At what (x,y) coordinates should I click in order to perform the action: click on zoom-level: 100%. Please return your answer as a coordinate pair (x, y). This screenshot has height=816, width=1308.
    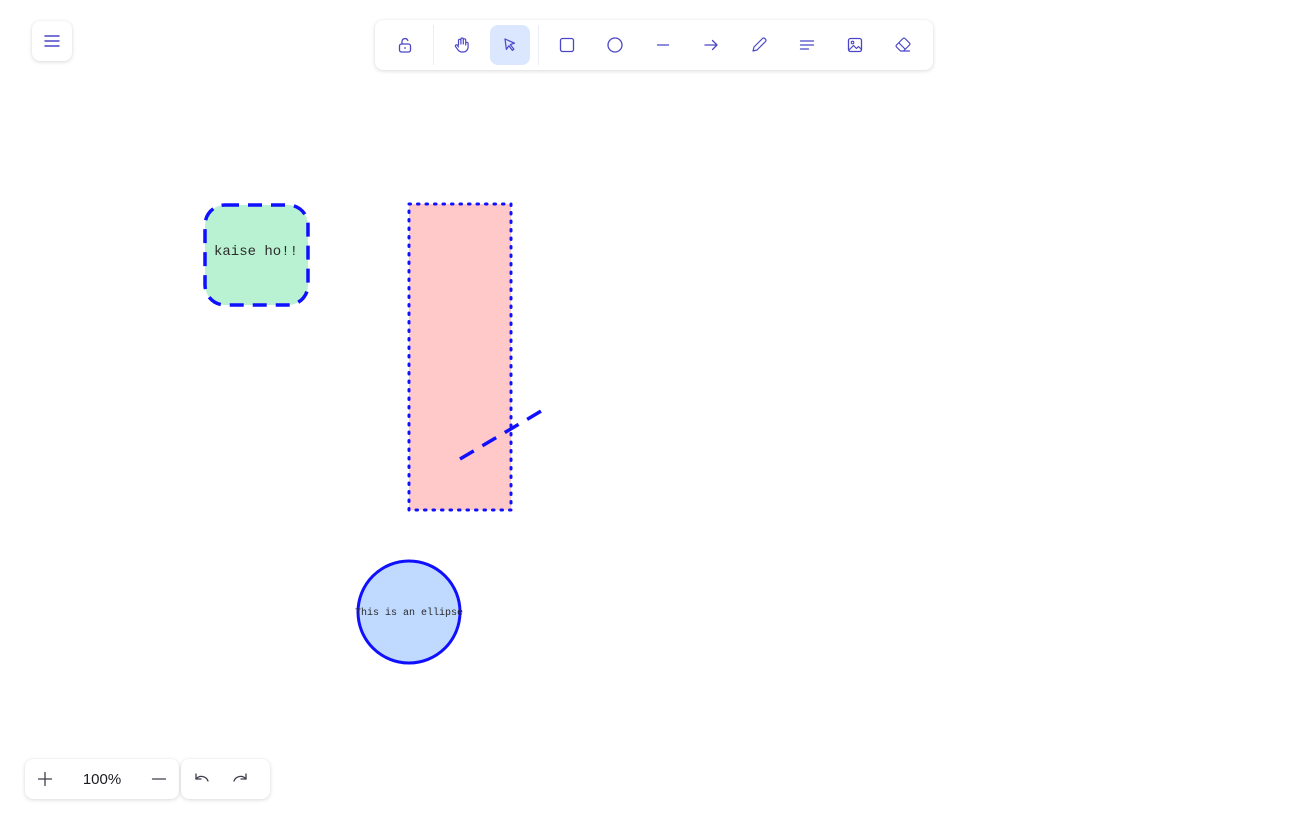
    Looking at the image, I should click on (102, 779).